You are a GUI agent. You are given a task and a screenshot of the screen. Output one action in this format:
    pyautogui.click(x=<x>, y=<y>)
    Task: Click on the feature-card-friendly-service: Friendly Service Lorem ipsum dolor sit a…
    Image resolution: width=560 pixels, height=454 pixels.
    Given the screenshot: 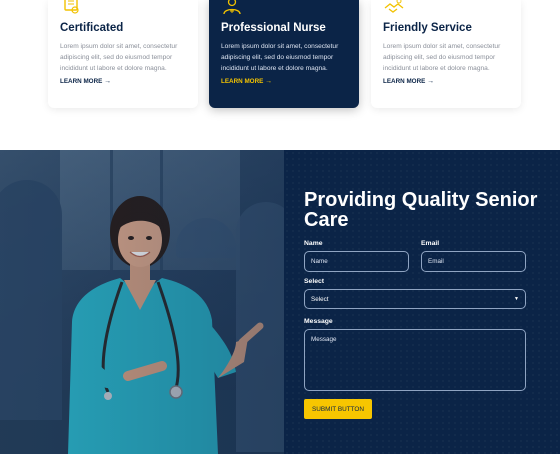 What is the action you would take?
    pyautogui.click(x=446, y=54)
    